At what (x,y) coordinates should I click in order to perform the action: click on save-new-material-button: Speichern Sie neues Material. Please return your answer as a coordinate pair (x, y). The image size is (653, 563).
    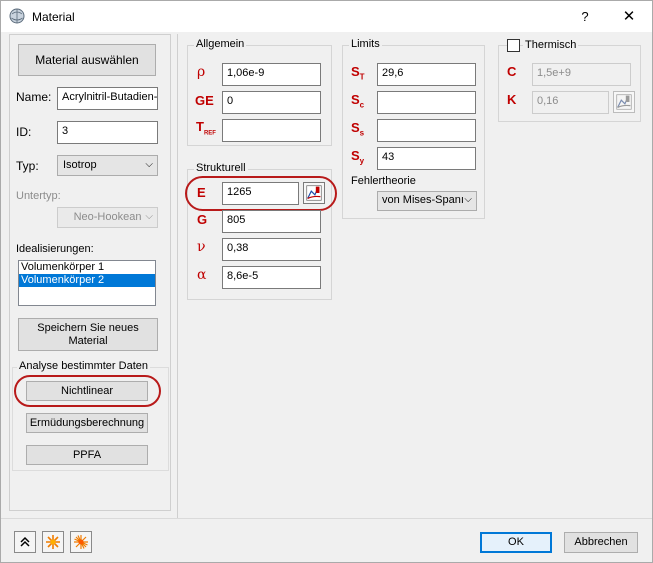
    Looking at the image, I should click on (88, 334).